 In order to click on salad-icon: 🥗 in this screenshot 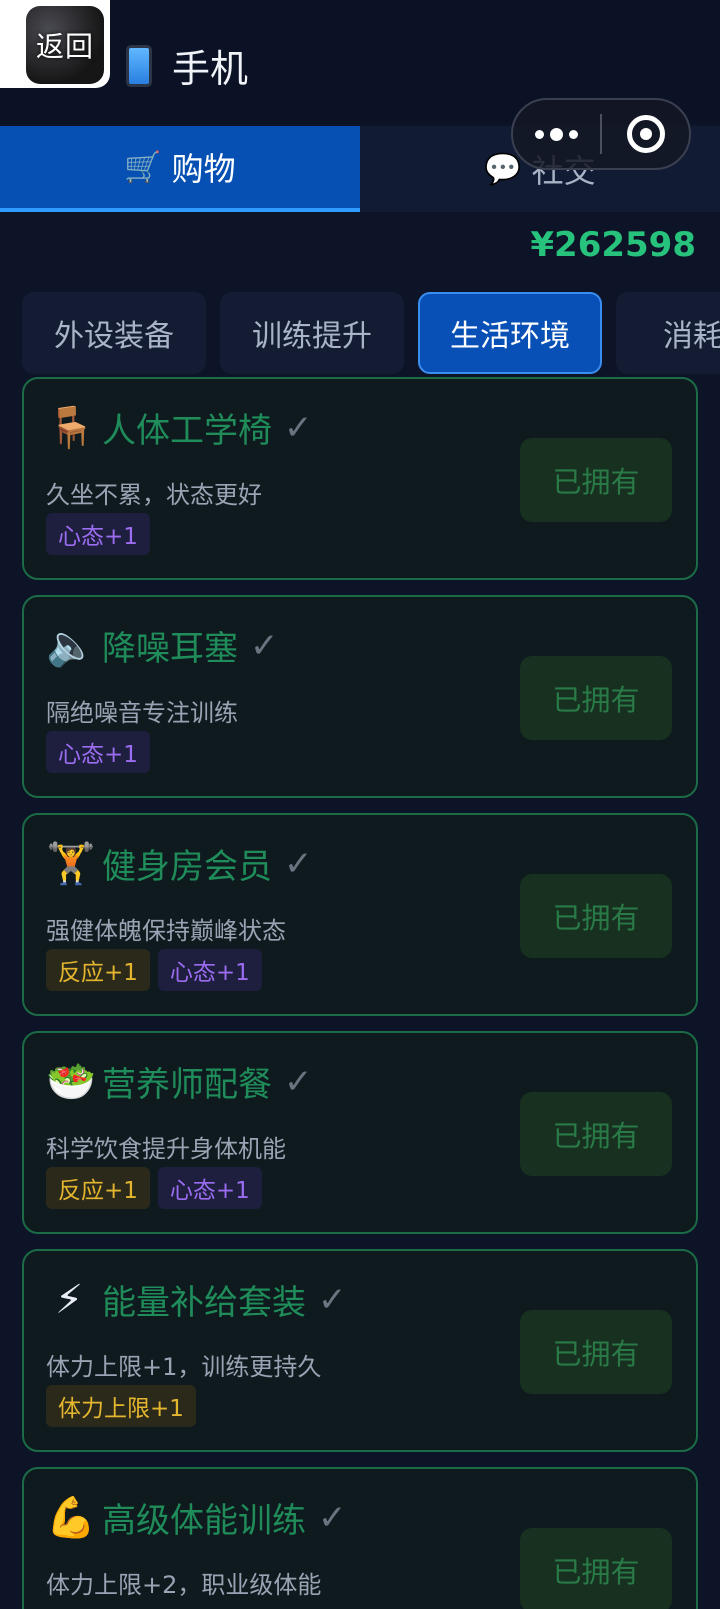, I will do `click(71, 1082)`.